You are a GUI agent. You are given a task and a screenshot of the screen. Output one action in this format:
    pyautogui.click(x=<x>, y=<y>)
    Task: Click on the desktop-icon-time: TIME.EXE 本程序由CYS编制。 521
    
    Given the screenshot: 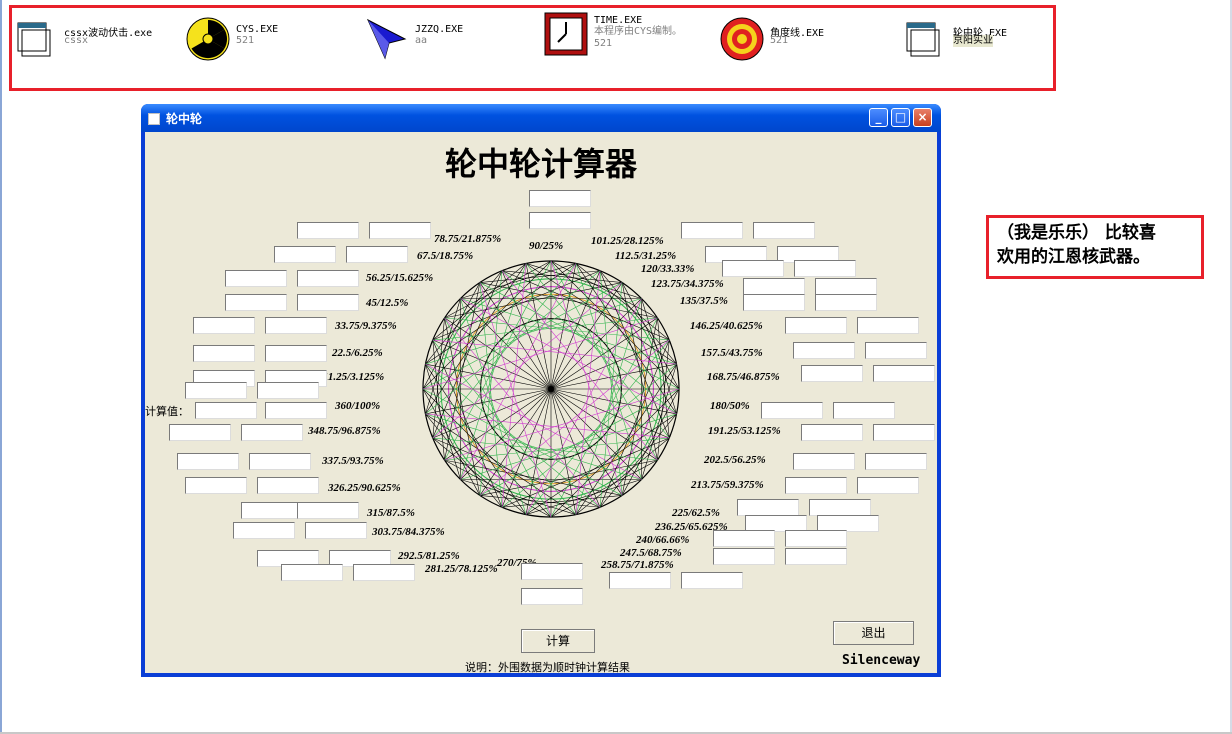 What is the action you would take?
    pyautogui.click(x=629, y=34)
    